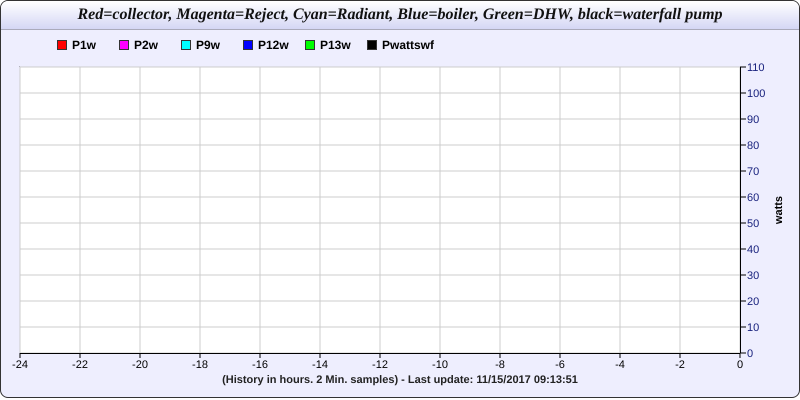  Describe the element at coordinates (756, 94) in the screenshot. I see `y-tick-label: 100` at that location.